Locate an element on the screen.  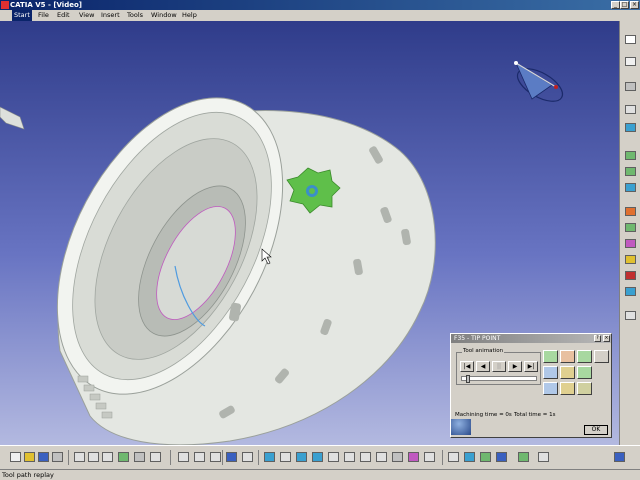
formula-icon is located at coordinates (183, 457).